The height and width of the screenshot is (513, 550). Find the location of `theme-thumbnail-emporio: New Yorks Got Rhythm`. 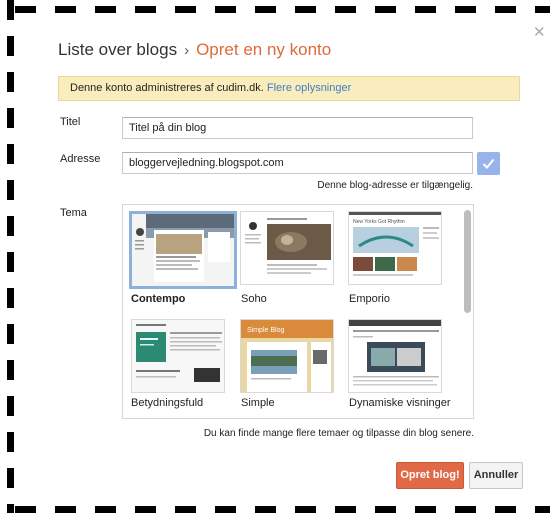

theme-thumbnail-emporio: New Yorks Got Rhythm is located at coordinates (395, 248).